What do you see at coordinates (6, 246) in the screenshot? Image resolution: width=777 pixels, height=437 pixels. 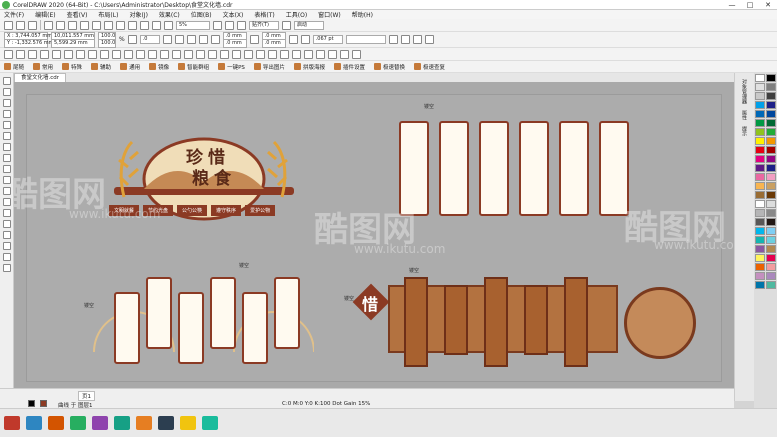 I see `interactive-fill-icon` at bounding box center [6, 246].